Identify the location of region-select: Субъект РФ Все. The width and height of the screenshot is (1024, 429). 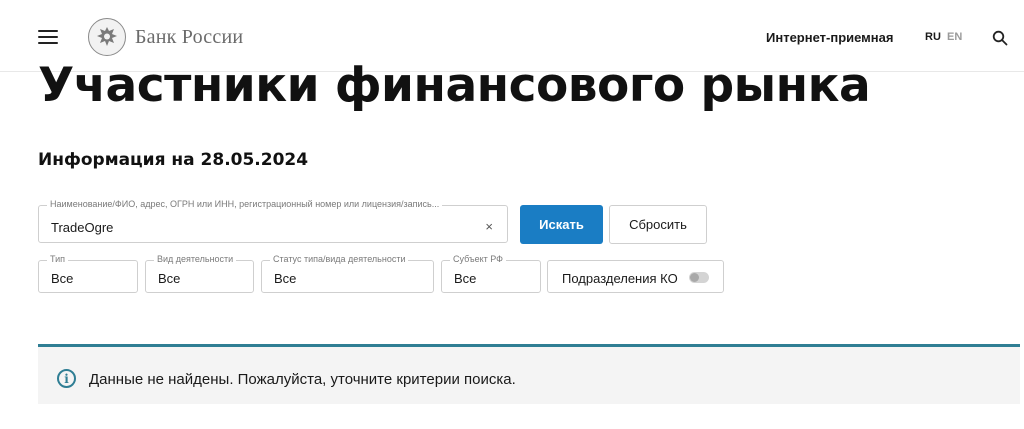
(491, 273).